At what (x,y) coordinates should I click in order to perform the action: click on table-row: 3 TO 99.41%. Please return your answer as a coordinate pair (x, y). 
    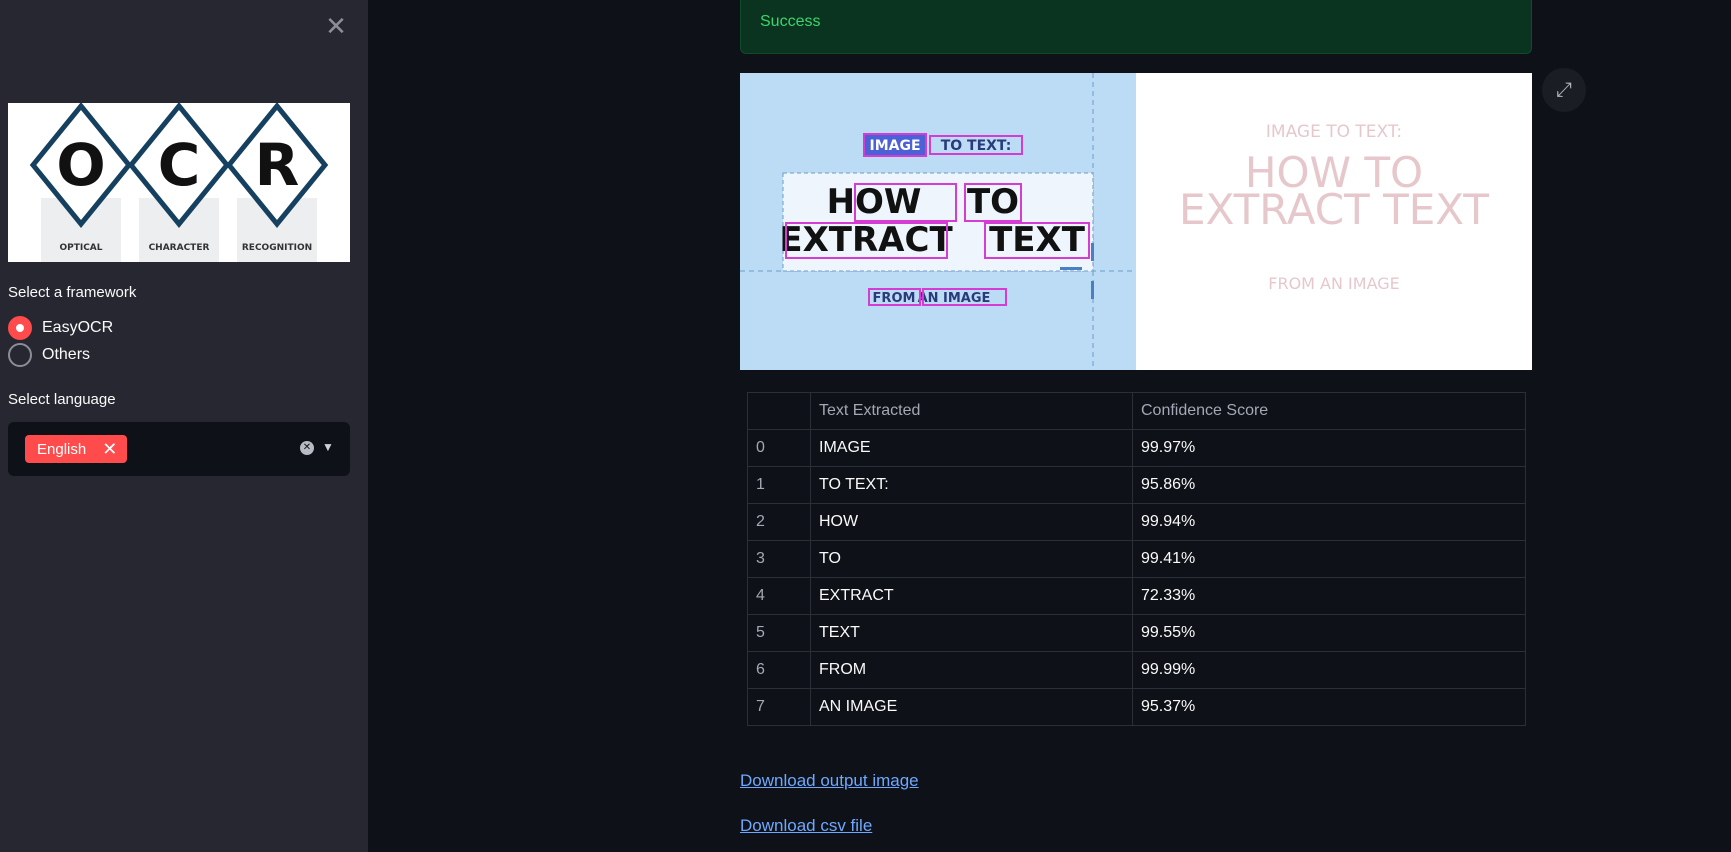
    Looking at the image, I should click on (1136, 559).